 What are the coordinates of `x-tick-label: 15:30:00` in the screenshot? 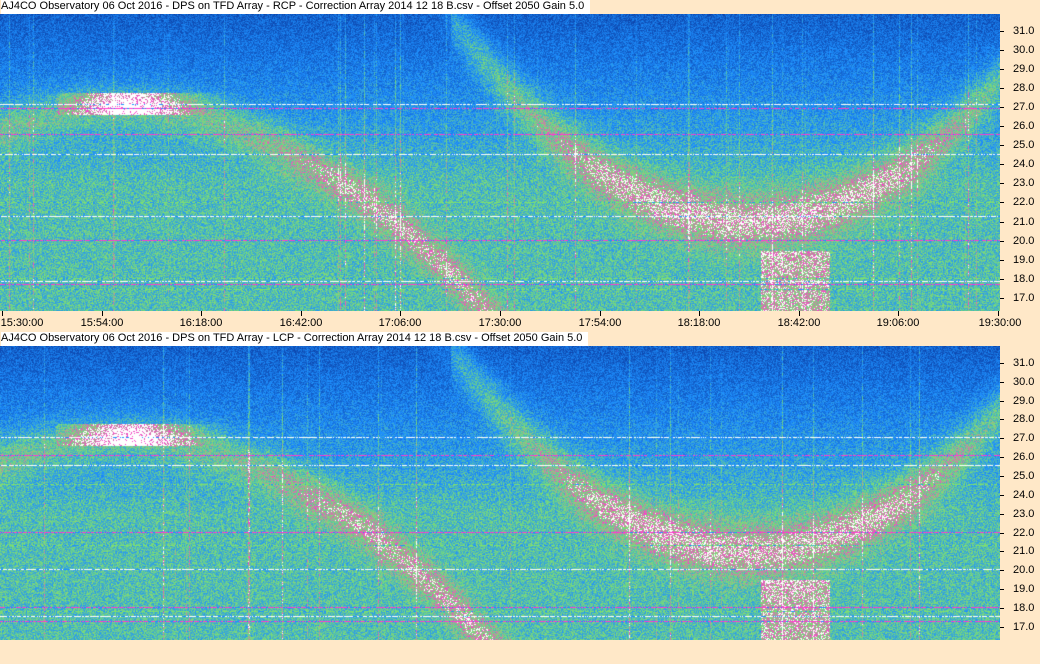 It's located at (22, 323).